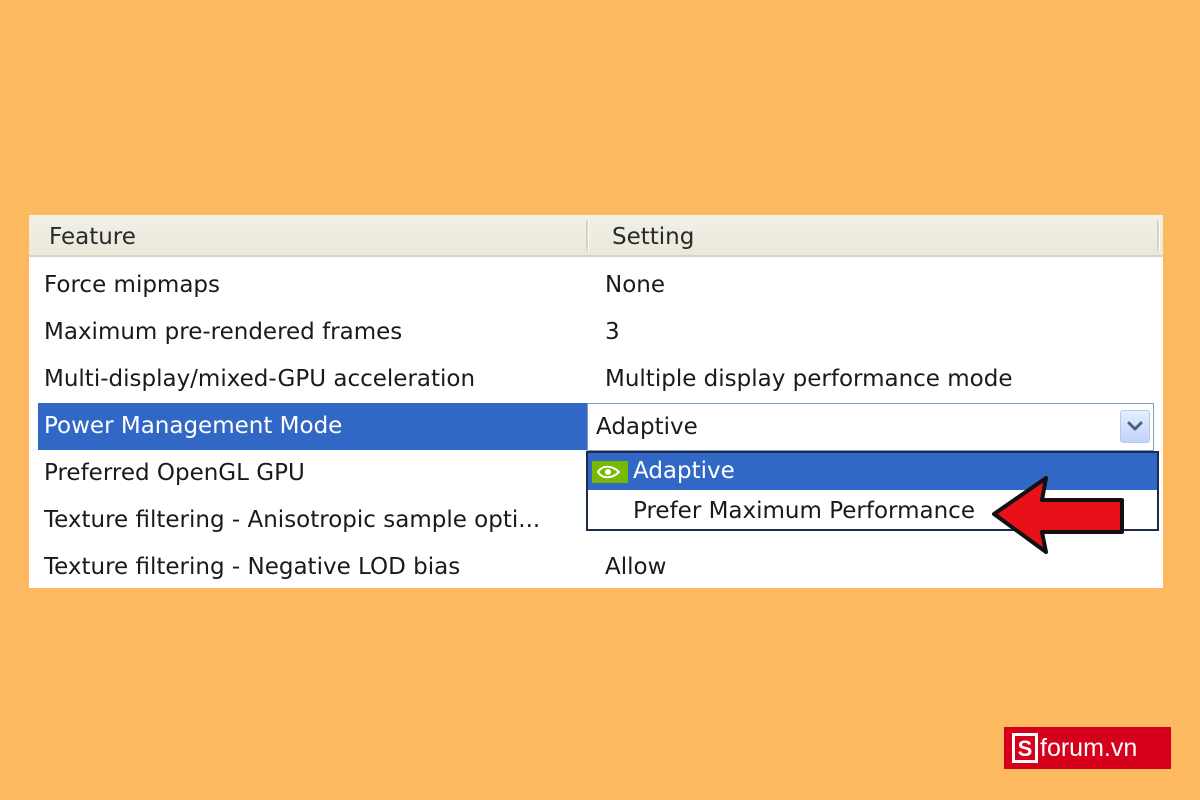 The image size is (1200, 800). Describe the element at coordinates (635, 285) in the screenshot. I see `setting-value: None` at that location.